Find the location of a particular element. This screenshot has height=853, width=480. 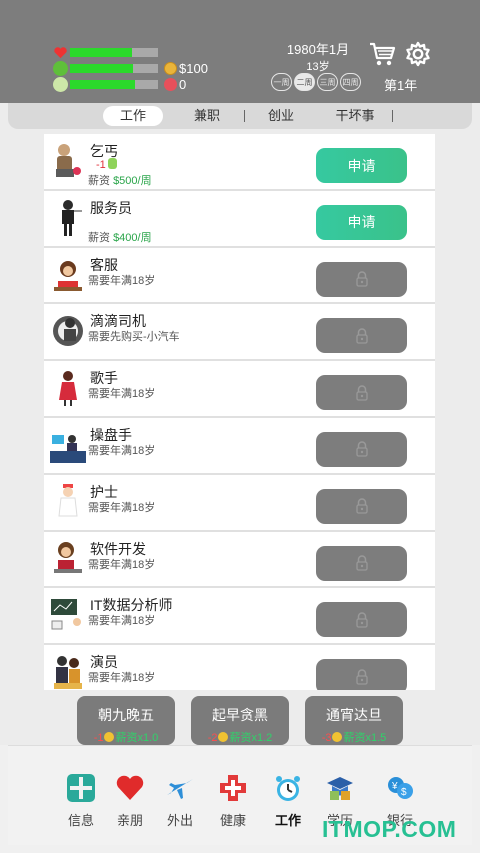

plane-icon is located at coordinates (180, 789).